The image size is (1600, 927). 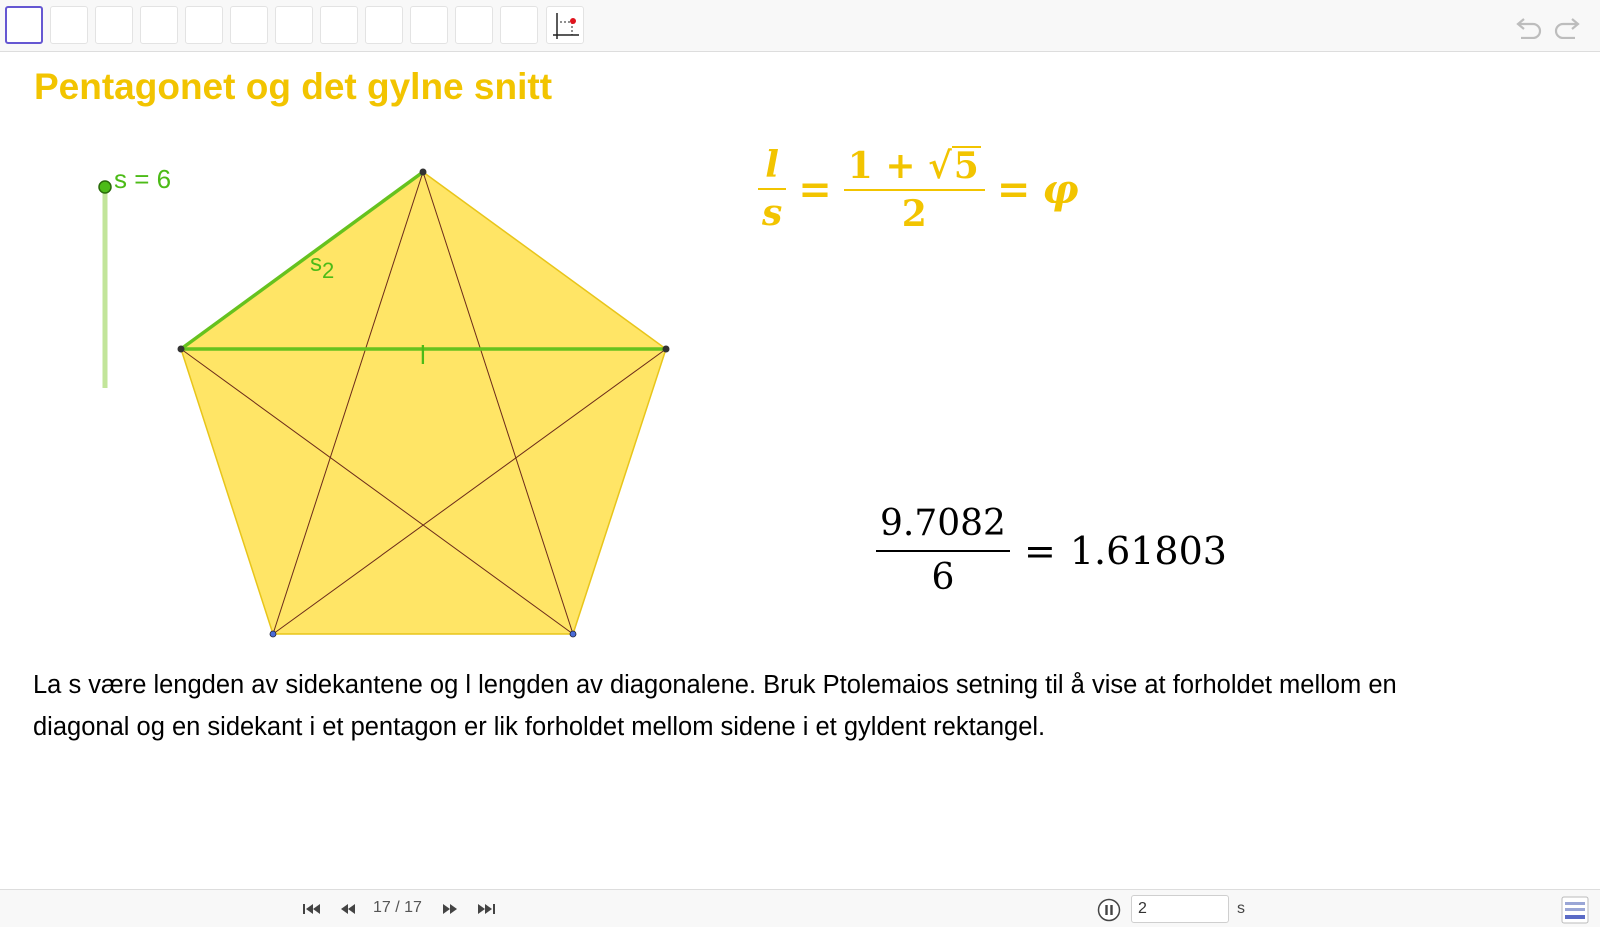 What do you see at coordinates (273, 634) in the screenshot?
I see `vertex-bottom-left` at bounding box center [273, 634].